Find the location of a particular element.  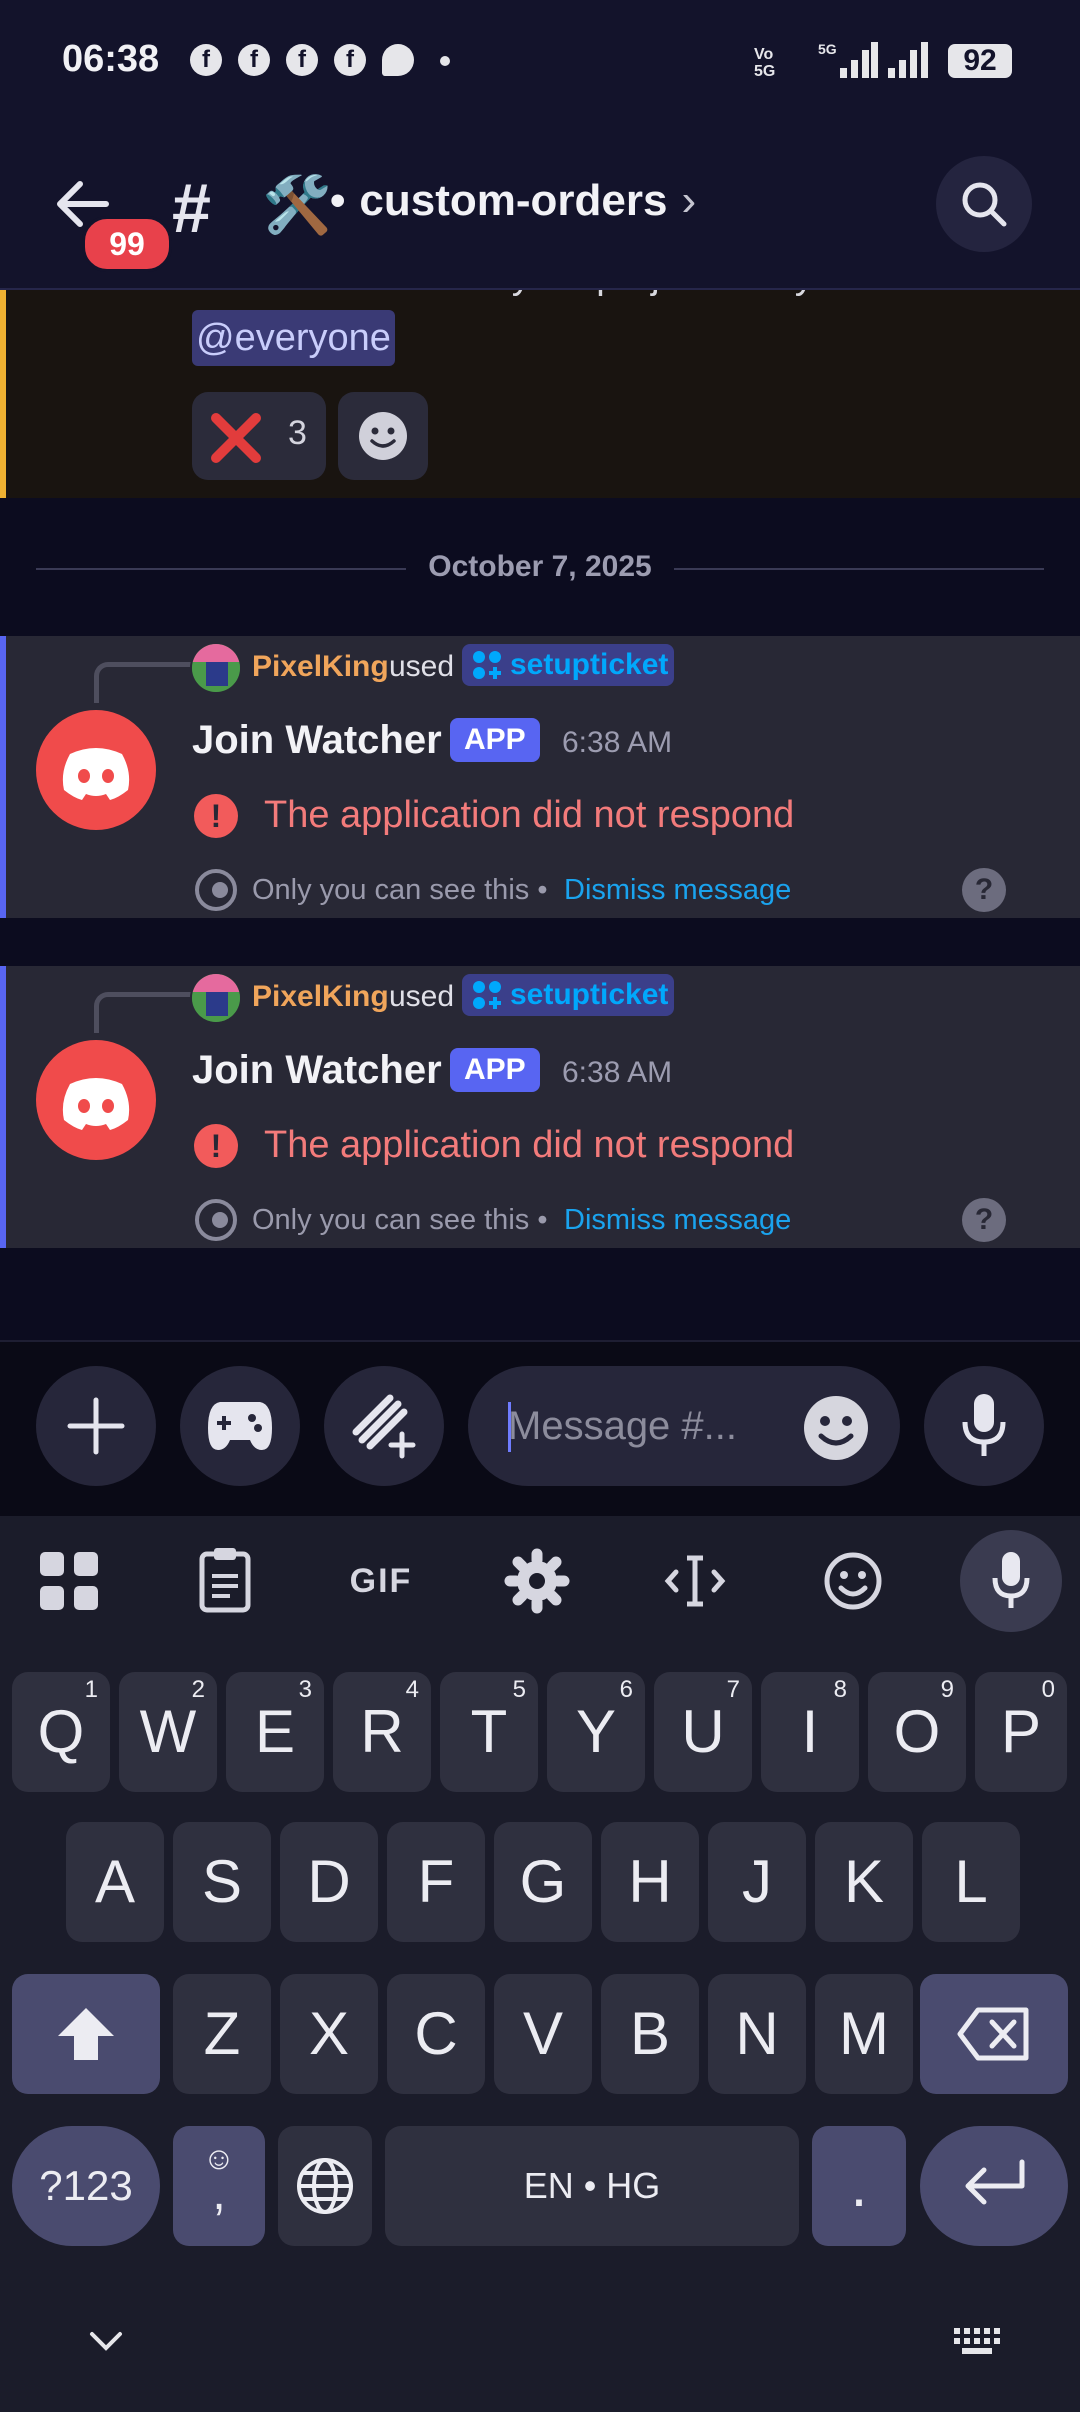

search-icon is located at coordinates (984, 204).